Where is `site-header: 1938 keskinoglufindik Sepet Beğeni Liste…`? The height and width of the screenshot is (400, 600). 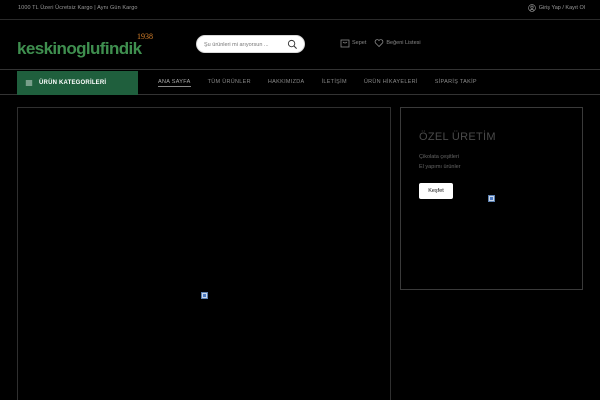
site-header: 1938 keskinoglufindik Sepet Beğeni Liste… is located at coordinates (300, 44).